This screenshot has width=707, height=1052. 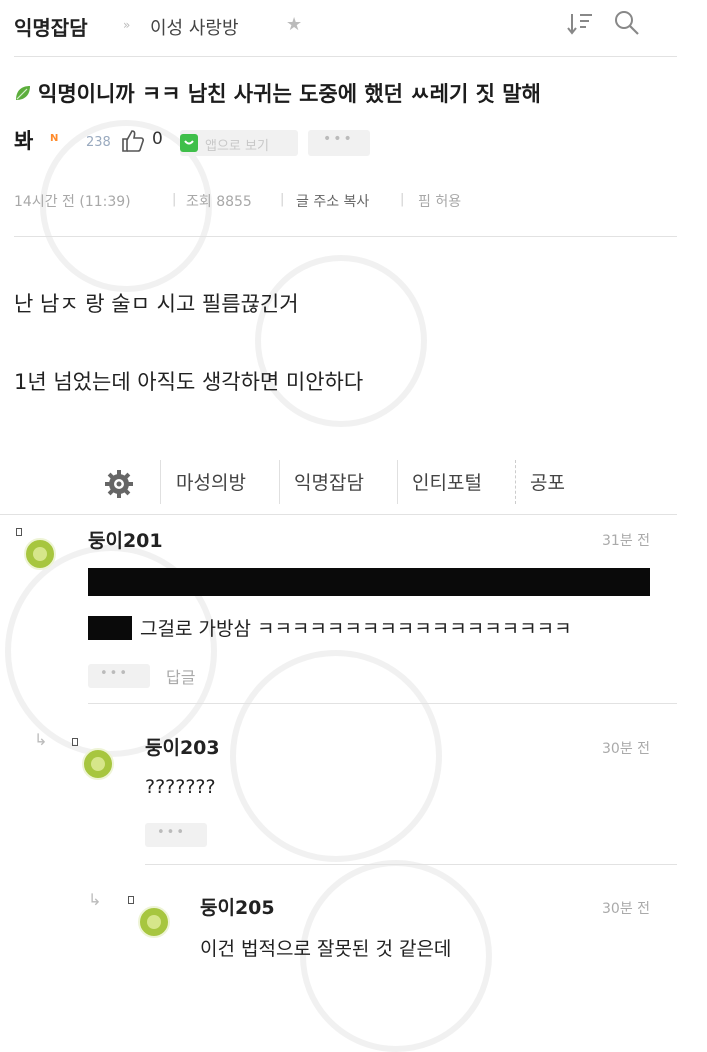 What do you see at coordinates (219, 202) in the screenshot?
I see `post-views: 조회 8855` at bounding box center [219, 202].